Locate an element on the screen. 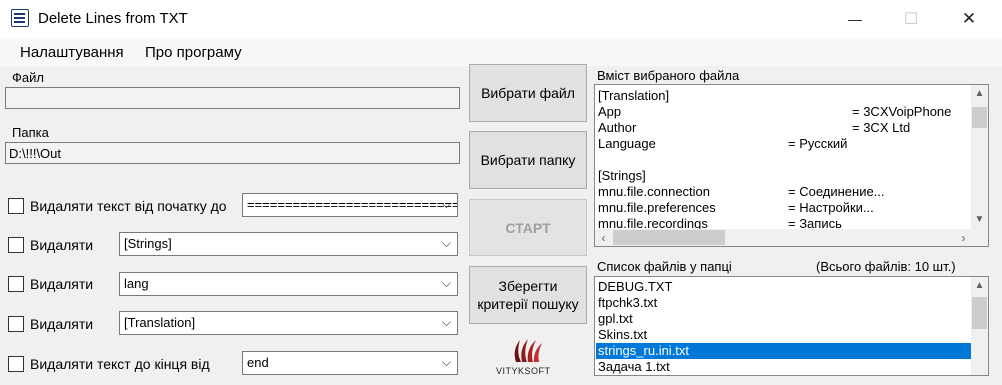  maximize-button: ☐ is located at coordinates (911, 19).